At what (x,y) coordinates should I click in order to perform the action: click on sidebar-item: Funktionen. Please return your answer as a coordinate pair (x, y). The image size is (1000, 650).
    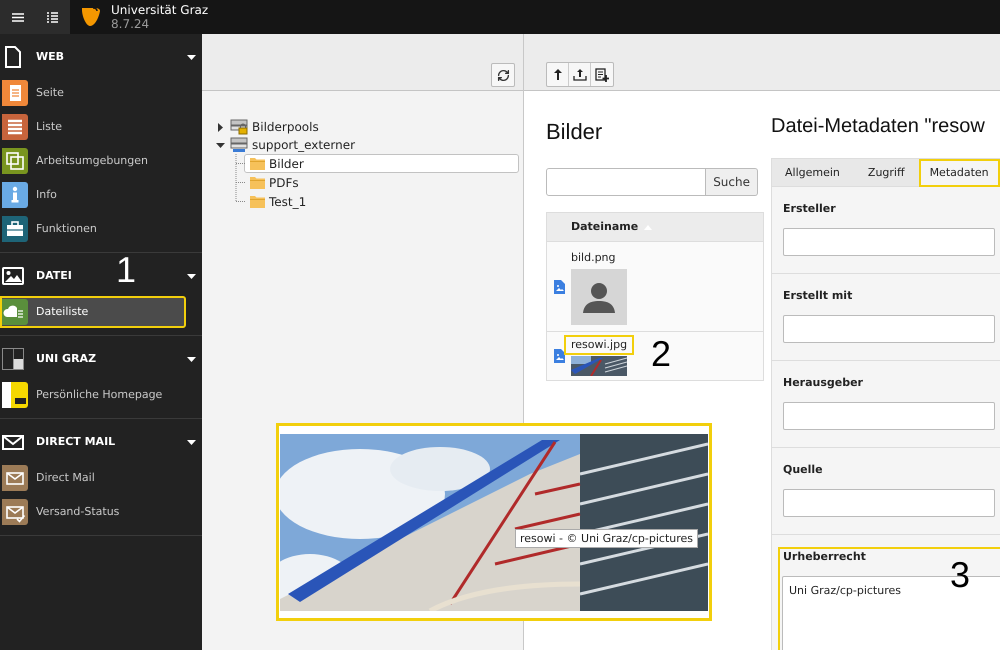
    Looking at the image, I should click on (93, 229).